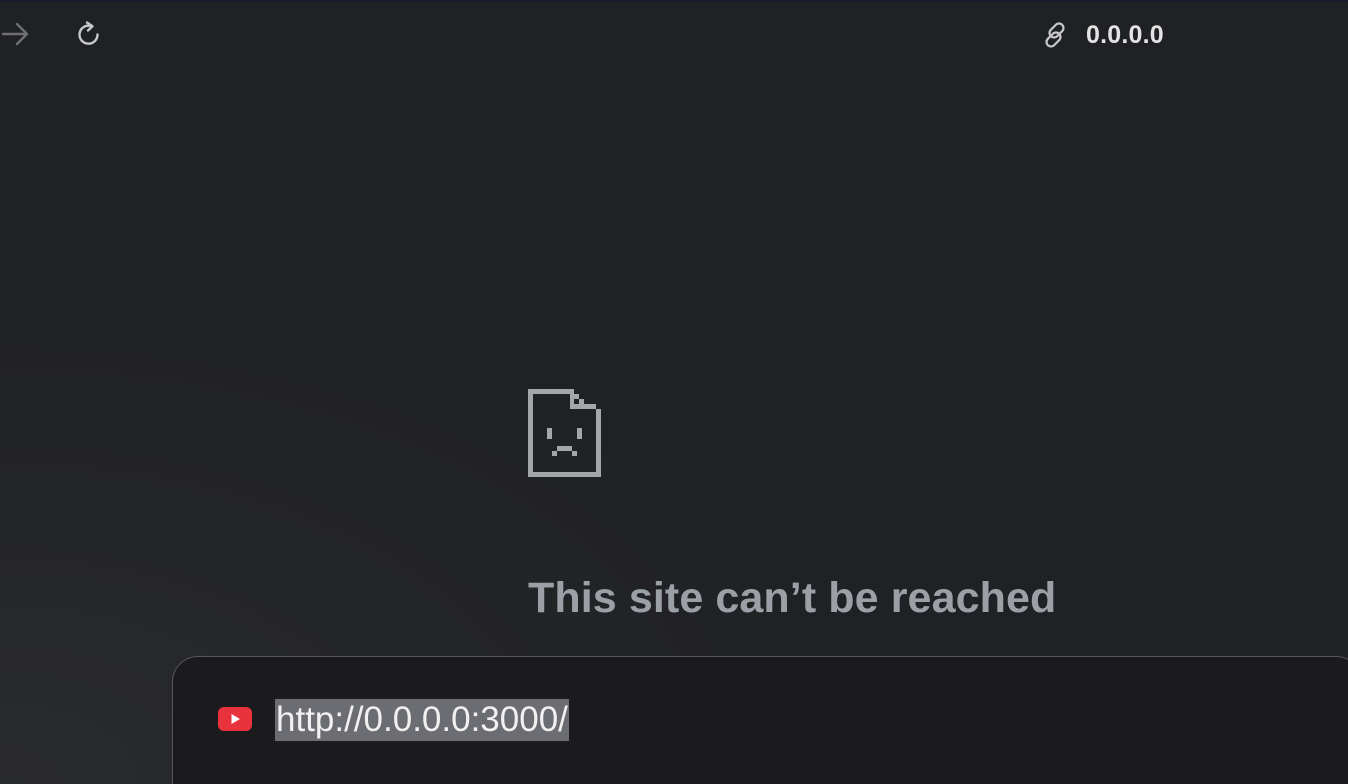 This screenshot has width=1348, height=784. Describe the element at coordinates (1055, 35) in the screenshot. I see `link-icon` at that location.